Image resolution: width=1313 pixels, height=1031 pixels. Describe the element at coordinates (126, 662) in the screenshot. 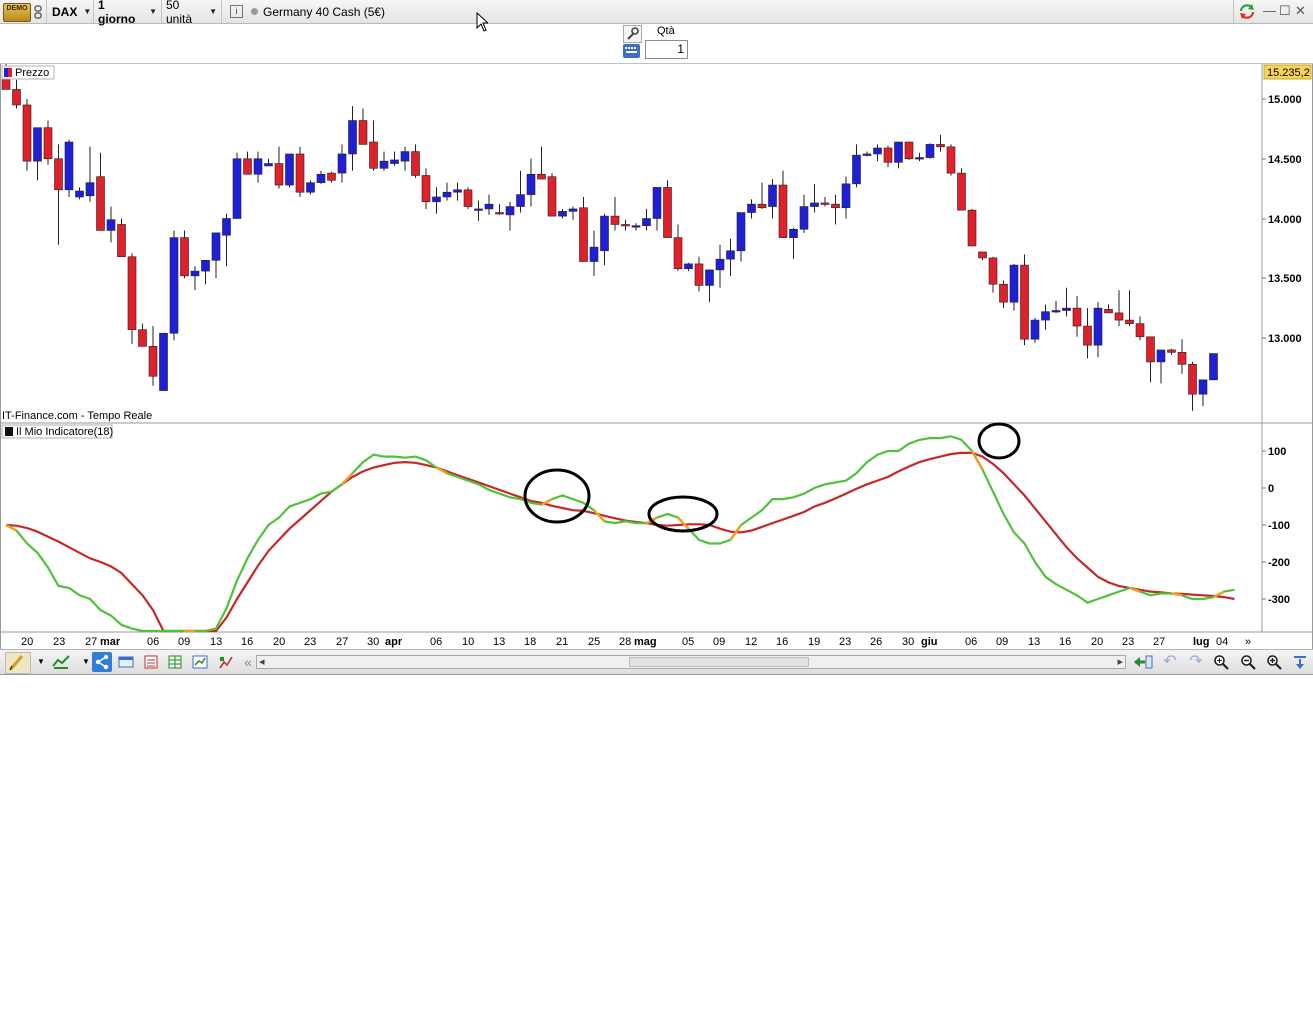

I see `window-icon` at that location.